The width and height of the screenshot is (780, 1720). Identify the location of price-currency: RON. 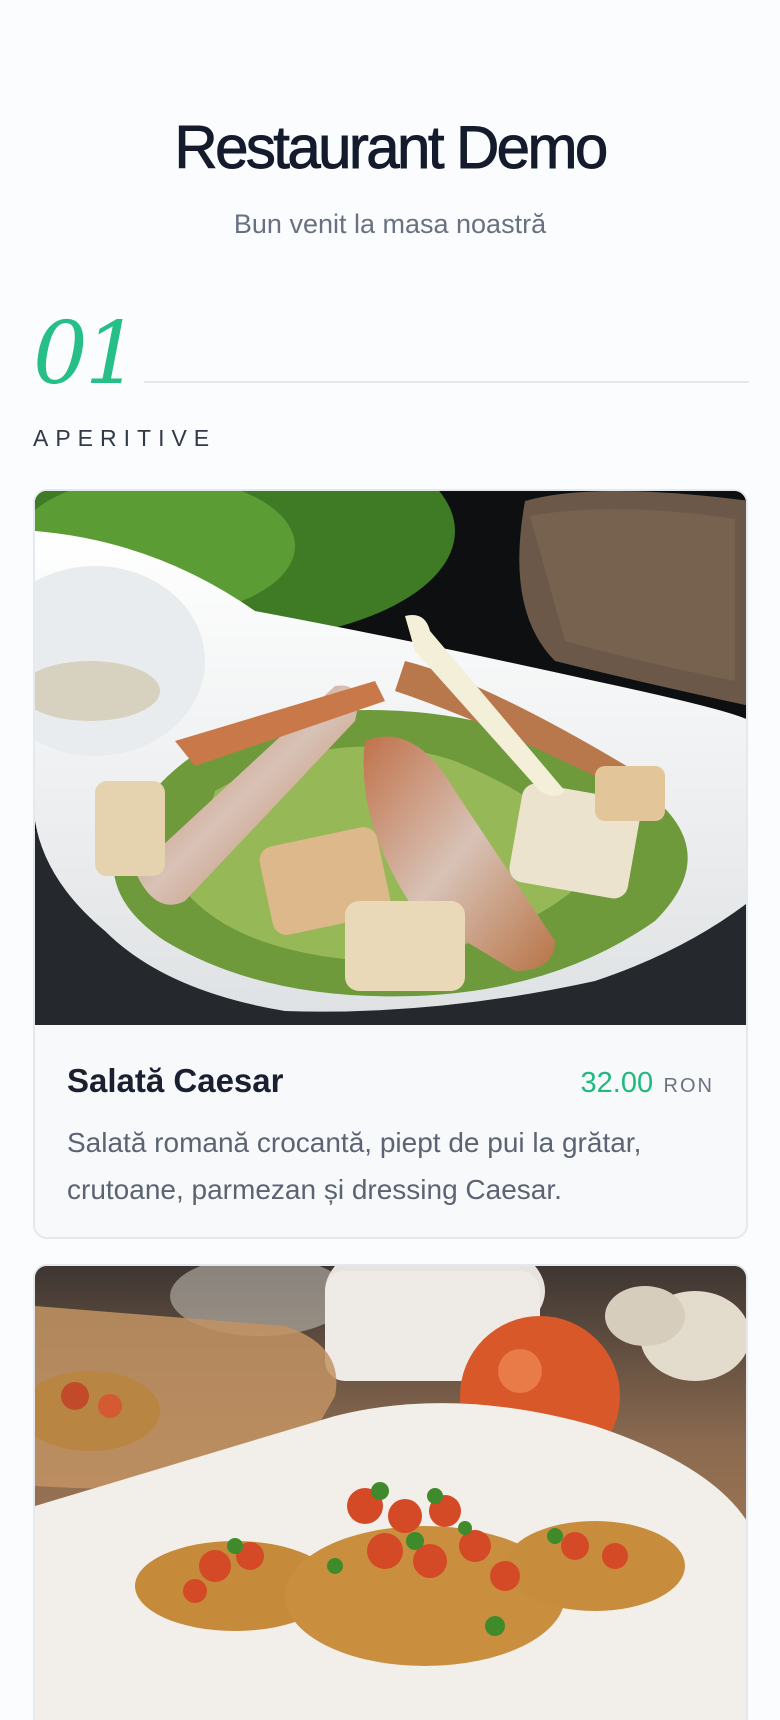
(688, 1086).